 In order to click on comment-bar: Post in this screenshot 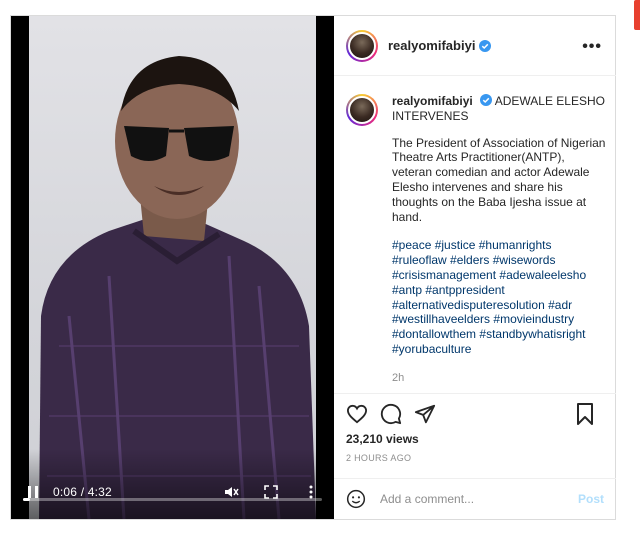, I will do `click(475, 498)`.